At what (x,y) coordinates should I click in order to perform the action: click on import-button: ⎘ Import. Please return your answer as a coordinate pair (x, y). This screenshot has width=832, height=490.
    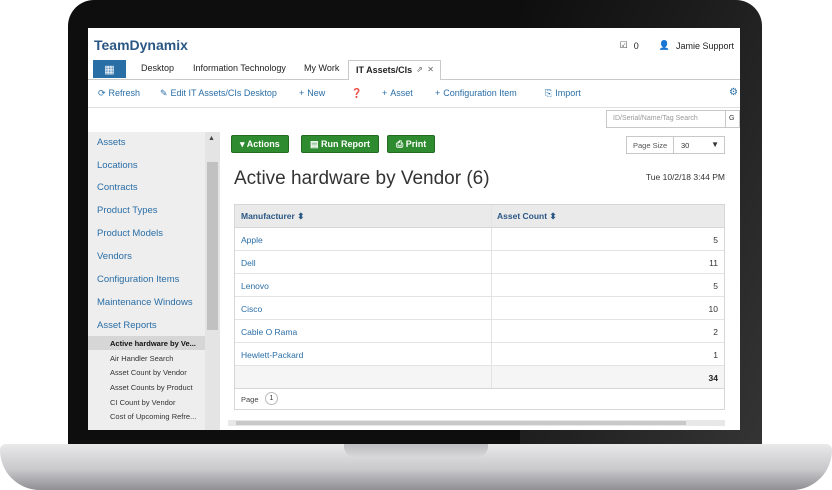
    Looking at the image, I should click on (563, 93).